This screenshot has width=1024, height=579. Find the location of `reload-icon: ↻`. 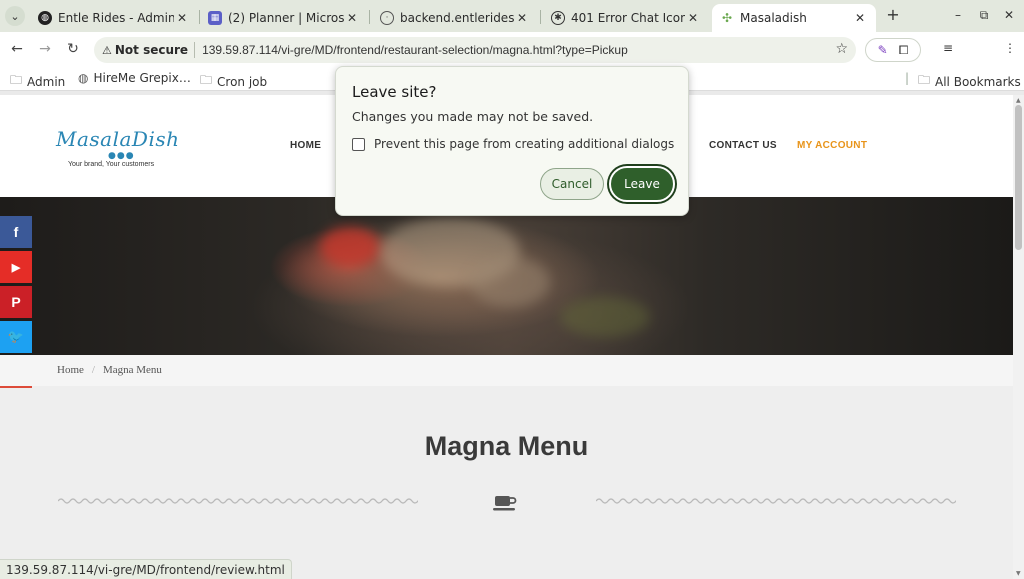

reload-icon: ↻ is located at coordinates (73, 49).